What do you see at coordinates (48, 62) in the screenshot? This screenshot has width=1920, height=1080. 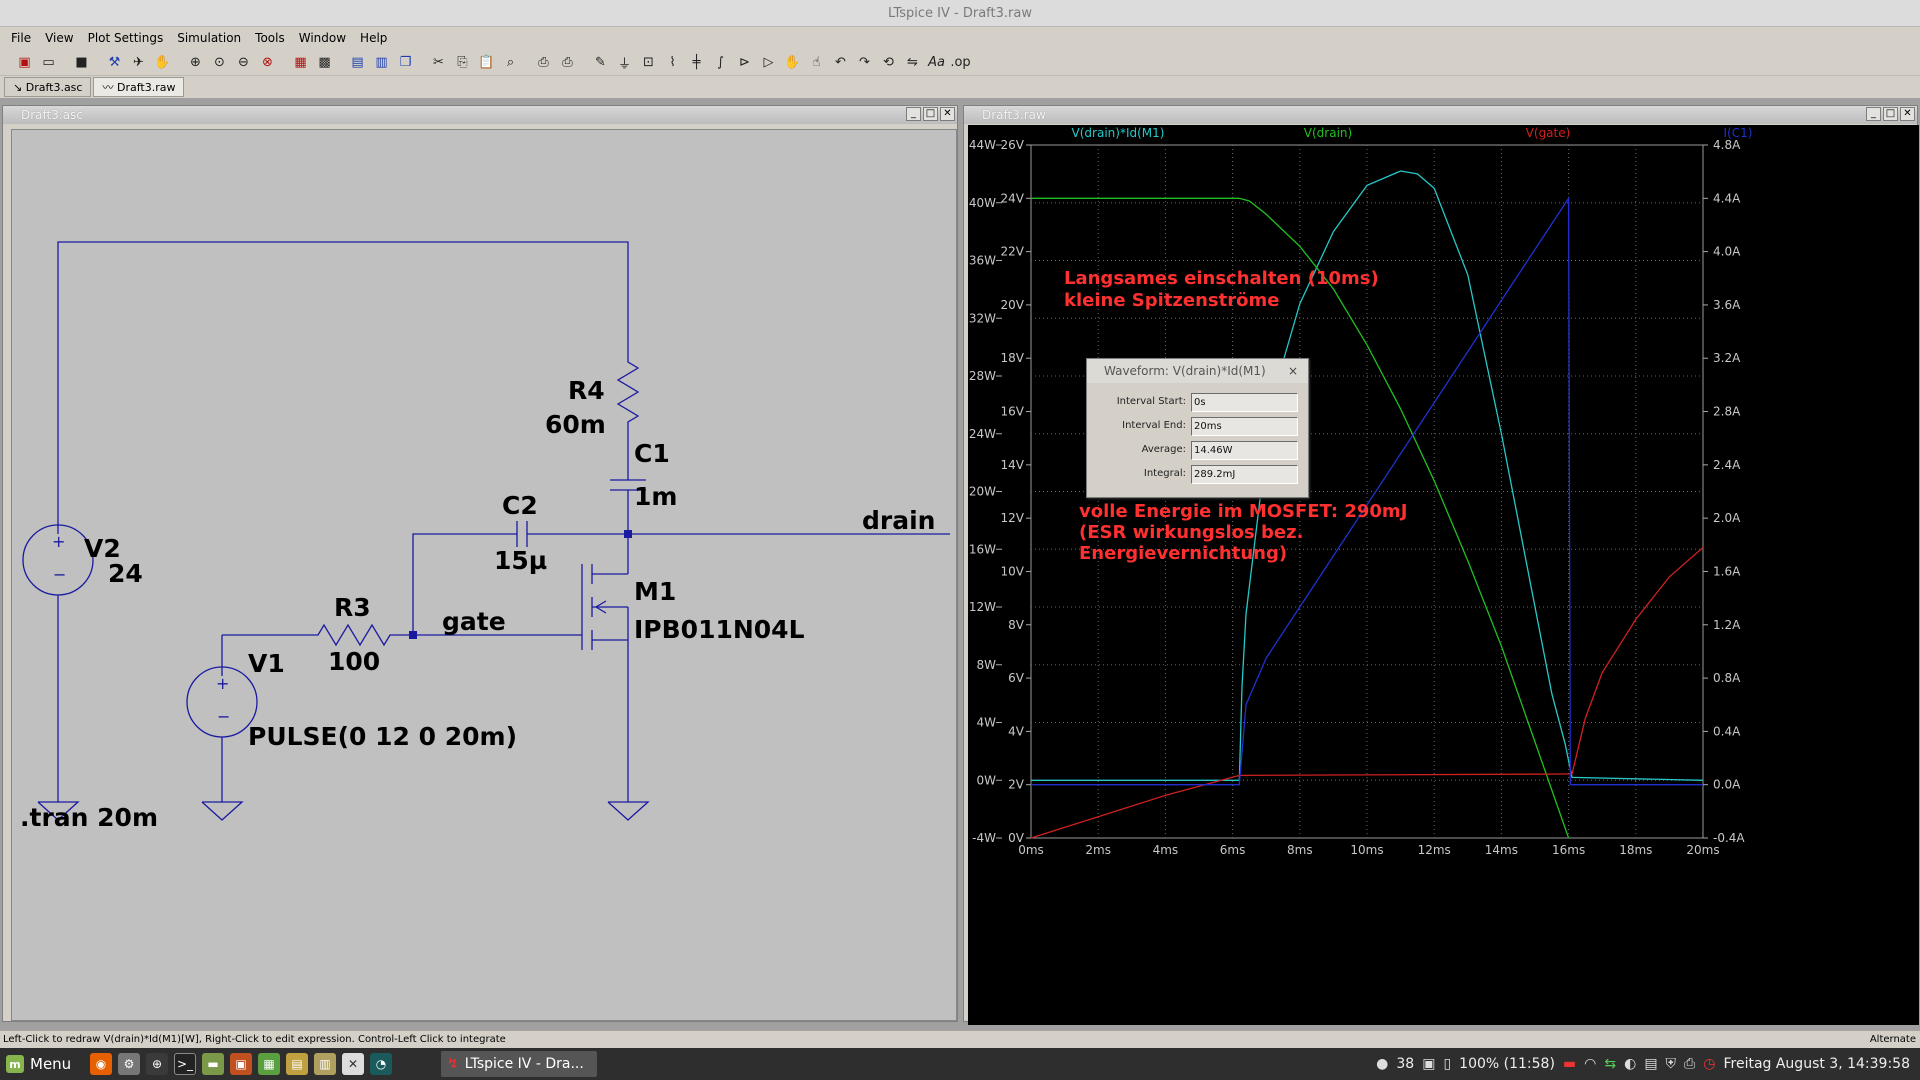 I see `open-icon: ▭` at bounding box center [48, 62].